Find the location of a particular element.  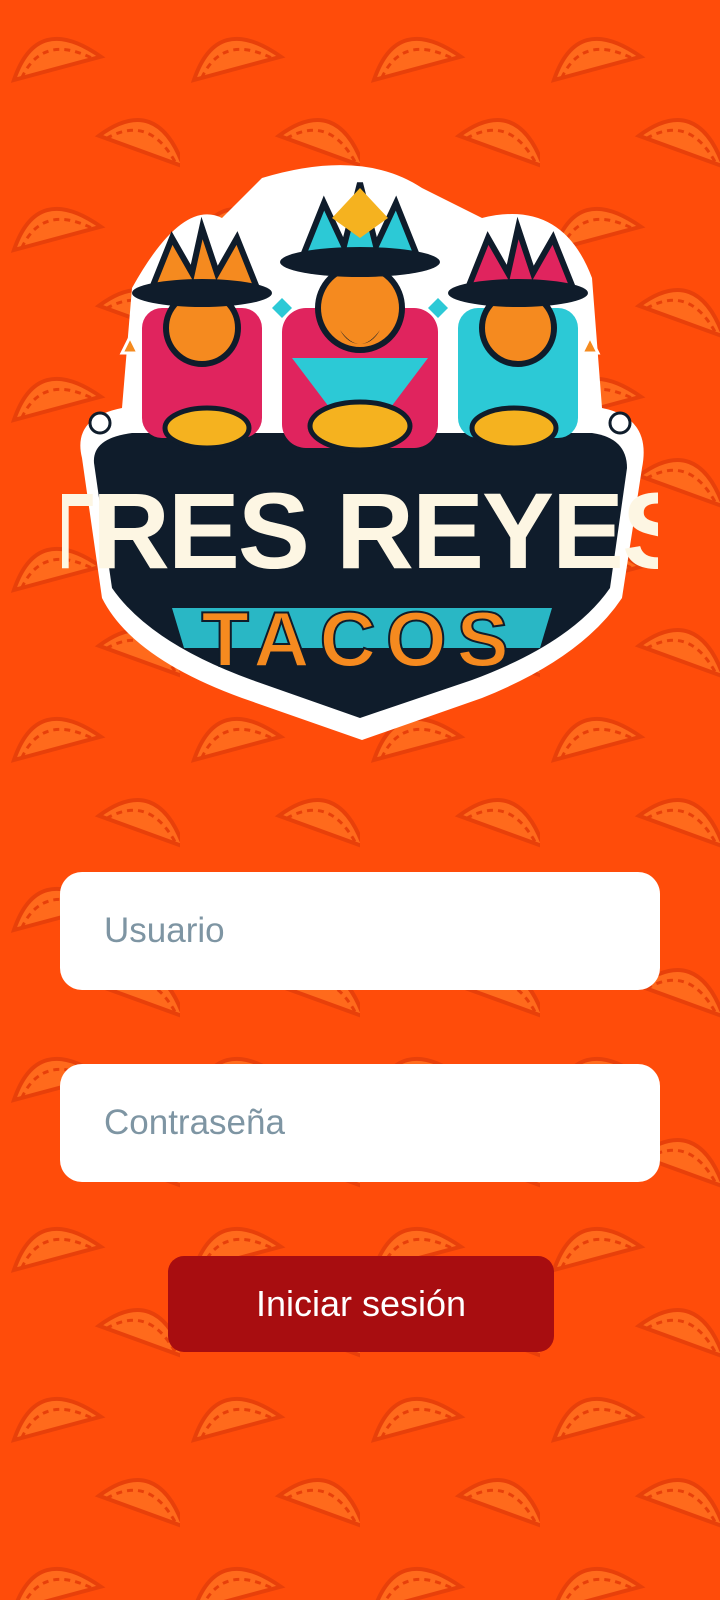

brand-name-line2: TACOS is located at coordinates (359, 639).